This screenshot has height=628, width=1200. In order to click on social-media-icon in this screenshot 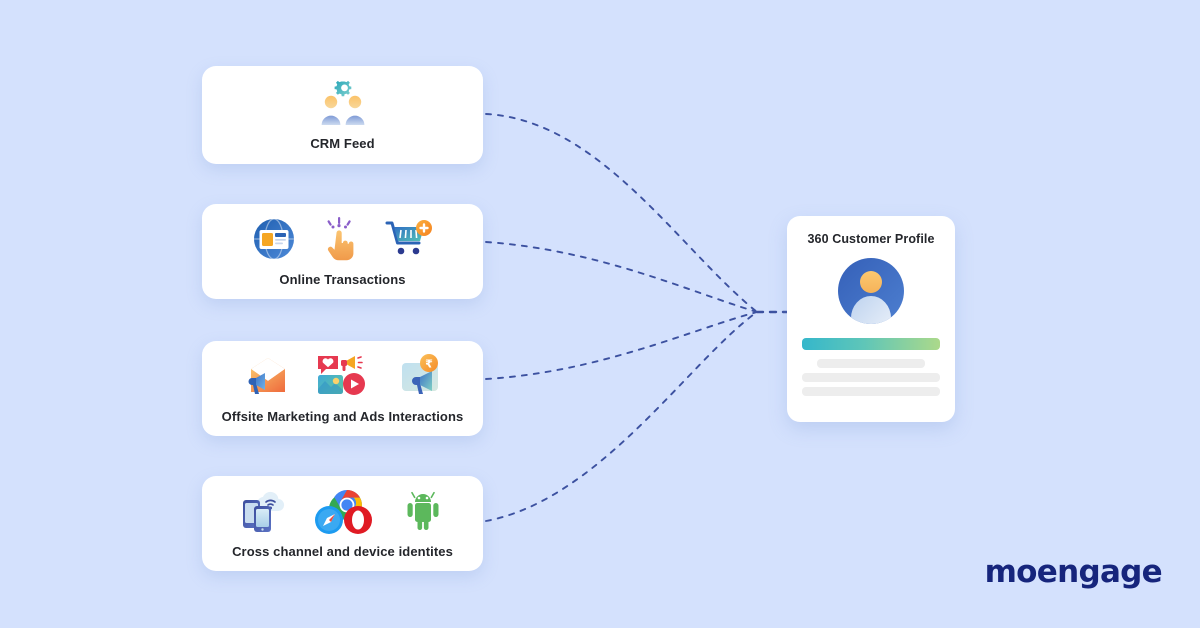, I will do `click(341, 375)`.